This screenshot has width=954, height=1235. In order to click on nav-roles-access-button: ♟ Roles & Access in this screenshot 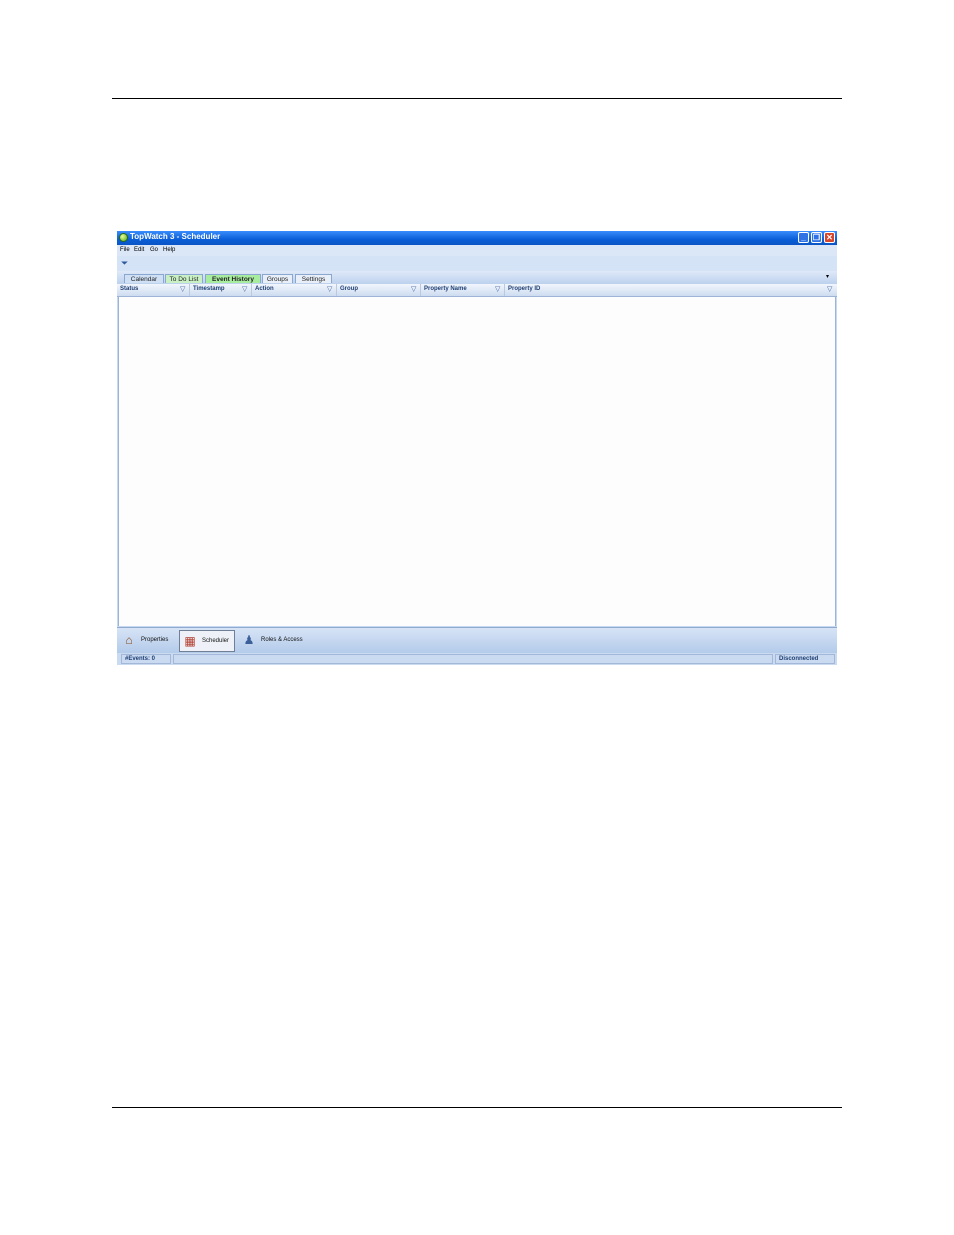, I will do `click(279, 641)`.